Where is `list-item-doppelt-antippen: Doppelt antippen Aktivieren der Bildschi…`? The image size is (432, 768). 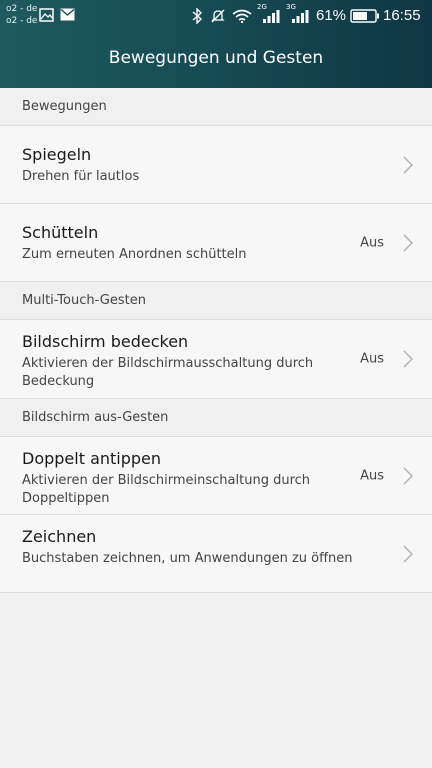 list-item-doppelt-antippen: Doppelt antippen Aktivieren der Bildschi… is located at coordinates (216, 476).